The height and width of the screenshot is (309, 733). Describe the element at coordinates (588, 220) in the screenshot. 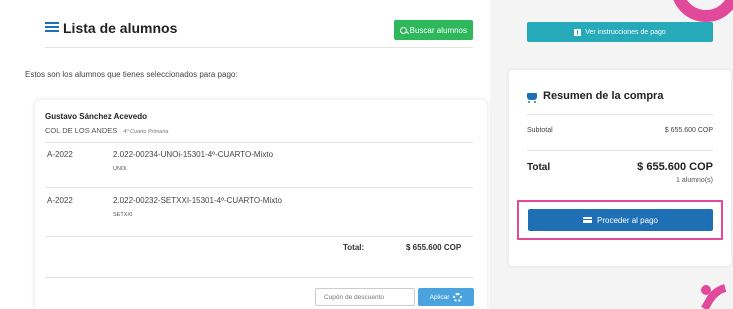

I see `credit-card-icon` at that location.